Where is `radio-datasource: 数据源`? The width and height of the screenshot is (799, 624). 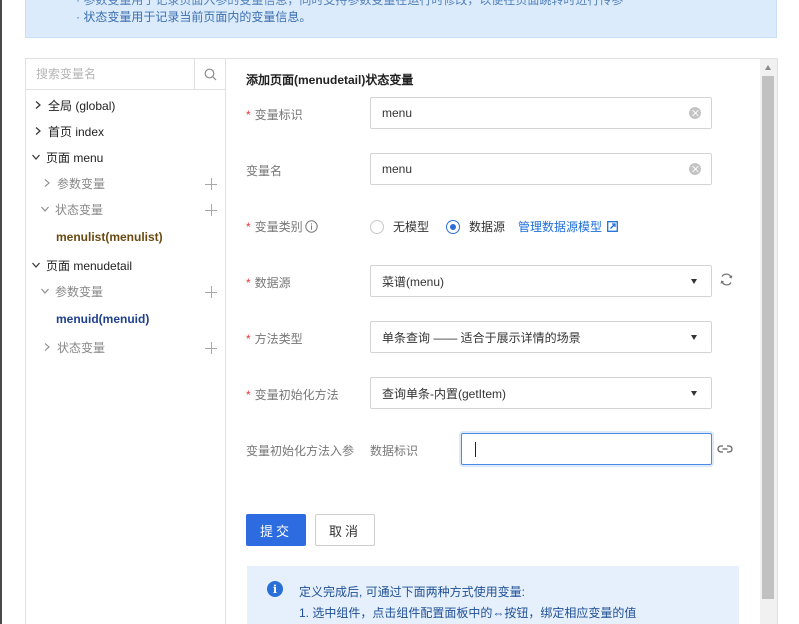 radio-datasource: 数据源 is located at coordinates (475, 226).